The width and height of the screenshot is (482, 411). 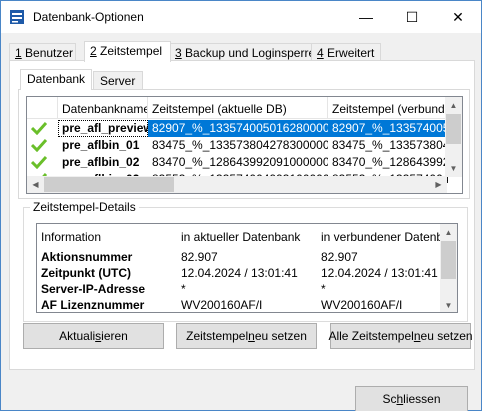 I want to click on ts-current-cell: 83470_%_128643992091000000, so click(x=238, y=162).